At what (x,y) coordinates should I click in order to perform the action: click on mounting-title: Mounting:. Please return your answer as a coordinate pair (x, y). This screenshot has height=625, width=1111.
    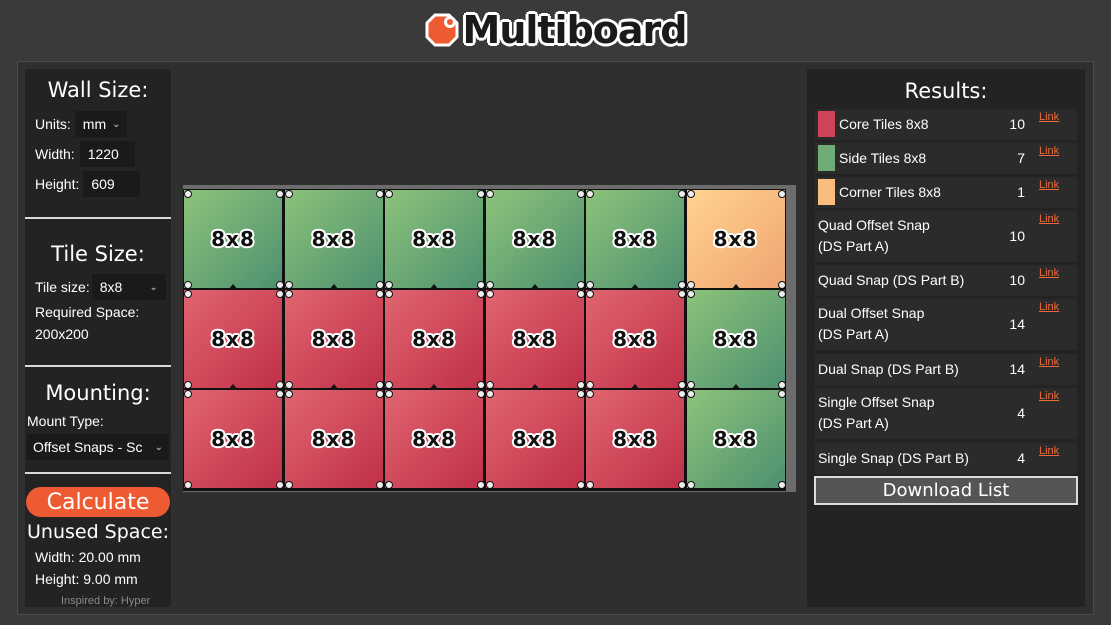
    Looking at the image, I should click on (98, 393).